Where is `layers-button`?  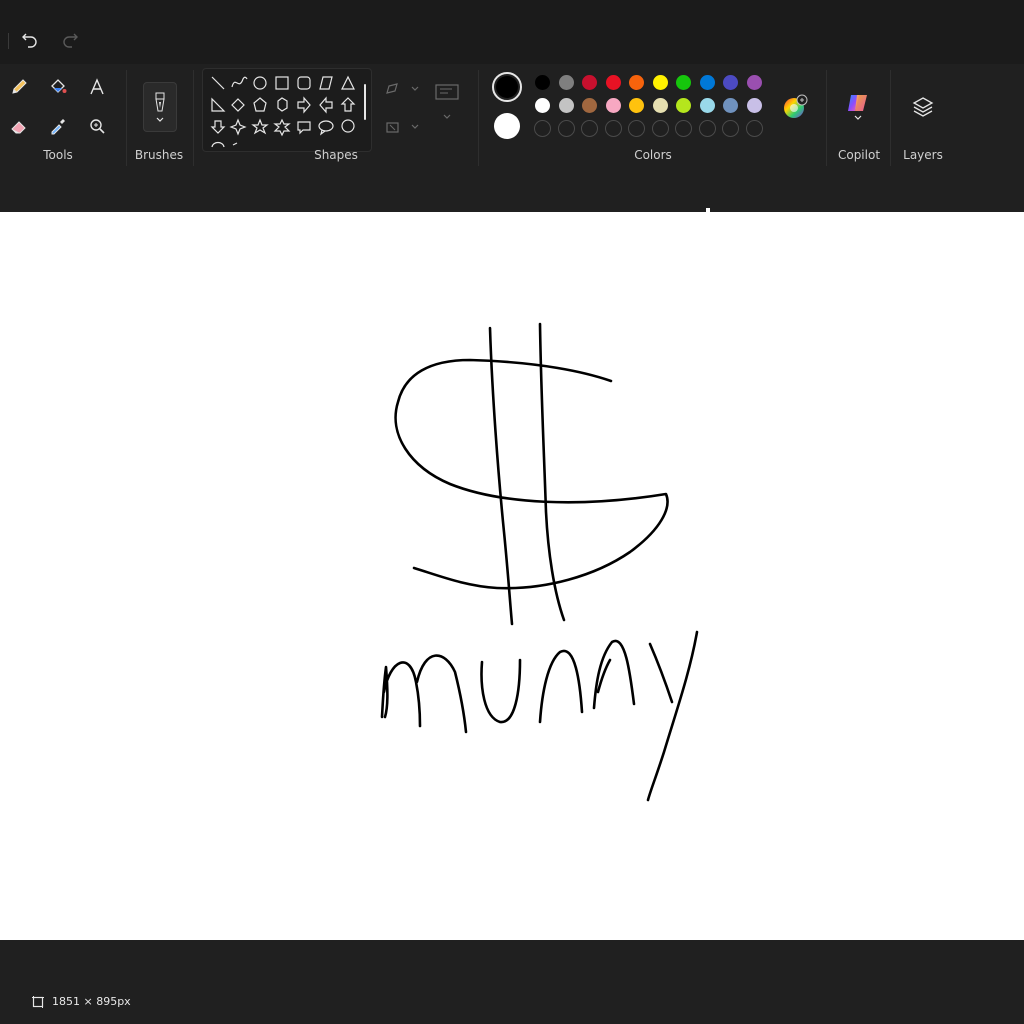 layers-button is located at coordinates (923, 107).